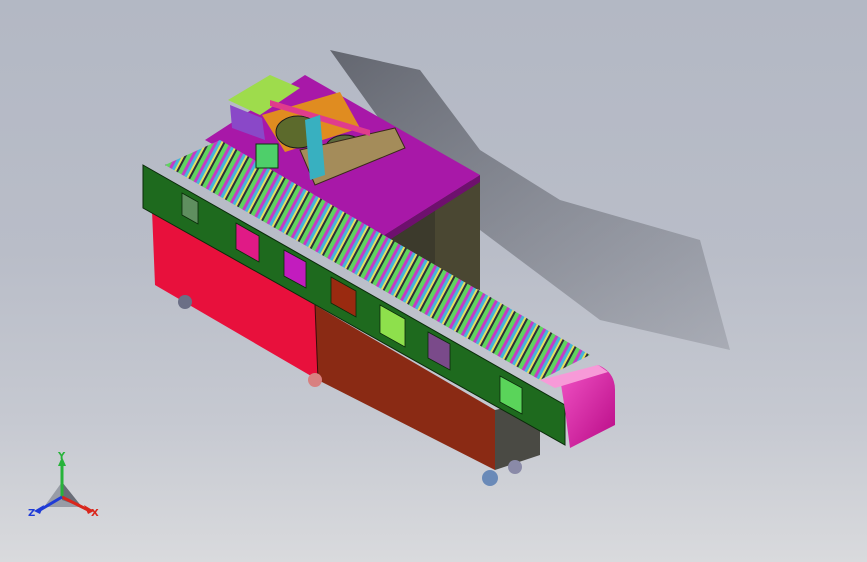 The width and height of the screenshot is (867, 562). I want to click on y-axis-label: Y, so click(61, 456).